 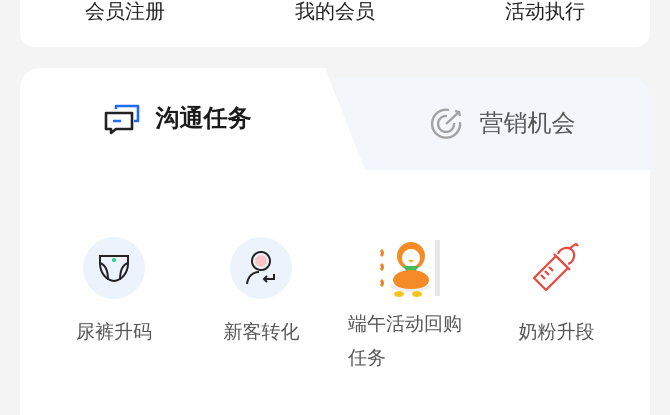 What do you see at coordinates (447, 124) in the screenshot?
I see `target-icon` at bounding box center [447, 124].